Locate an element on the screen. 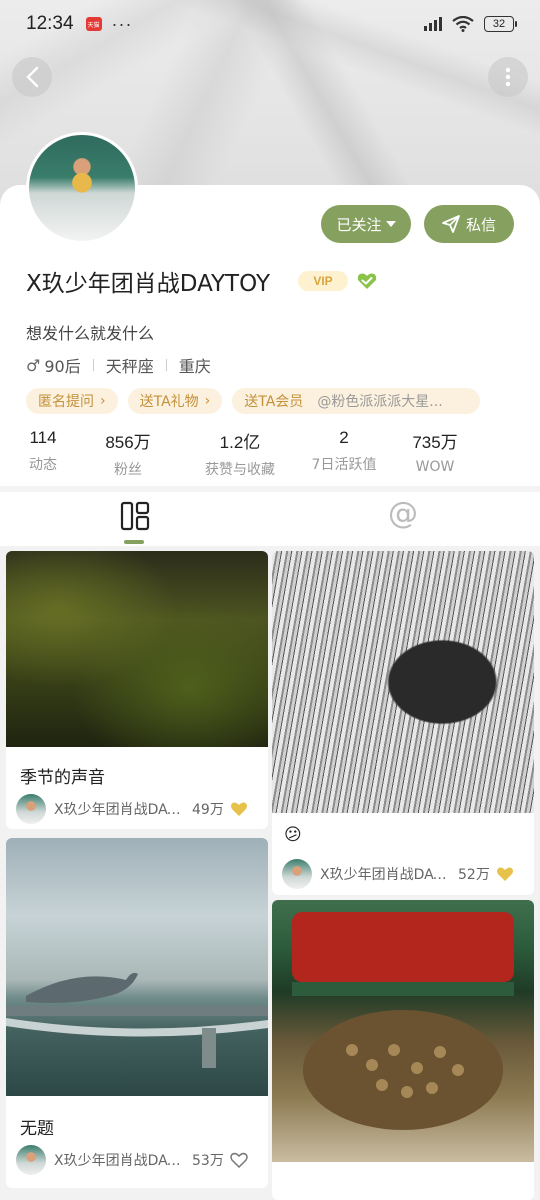 This screenshot has height=1200, width=540. stat-wow: 735万 WOW is located at coordinates (435, 453).